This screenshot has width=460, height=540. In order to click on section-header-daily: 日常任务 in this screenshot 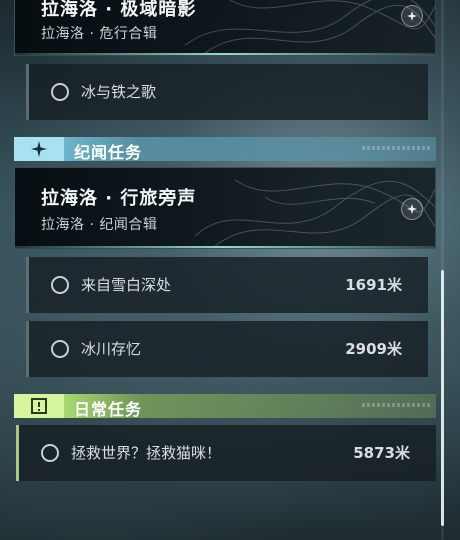, I will do `click(225, 406)`.